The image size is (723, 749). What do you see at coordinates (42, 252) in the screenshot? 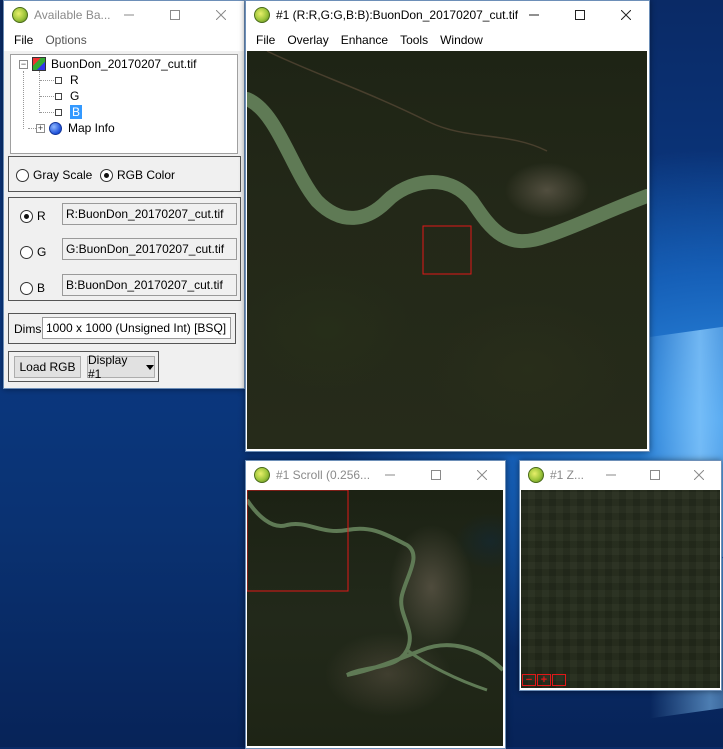
I see `channel-g-label: G` at bounding box center [42, 252].